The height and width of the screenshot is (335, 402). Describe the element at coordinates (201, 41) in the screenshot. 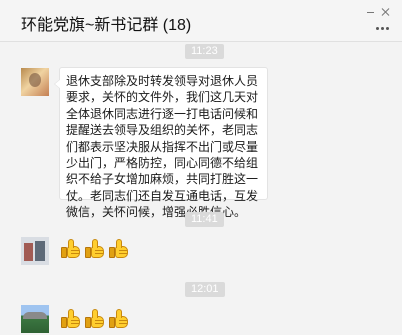

I see `header-divider` at that location.